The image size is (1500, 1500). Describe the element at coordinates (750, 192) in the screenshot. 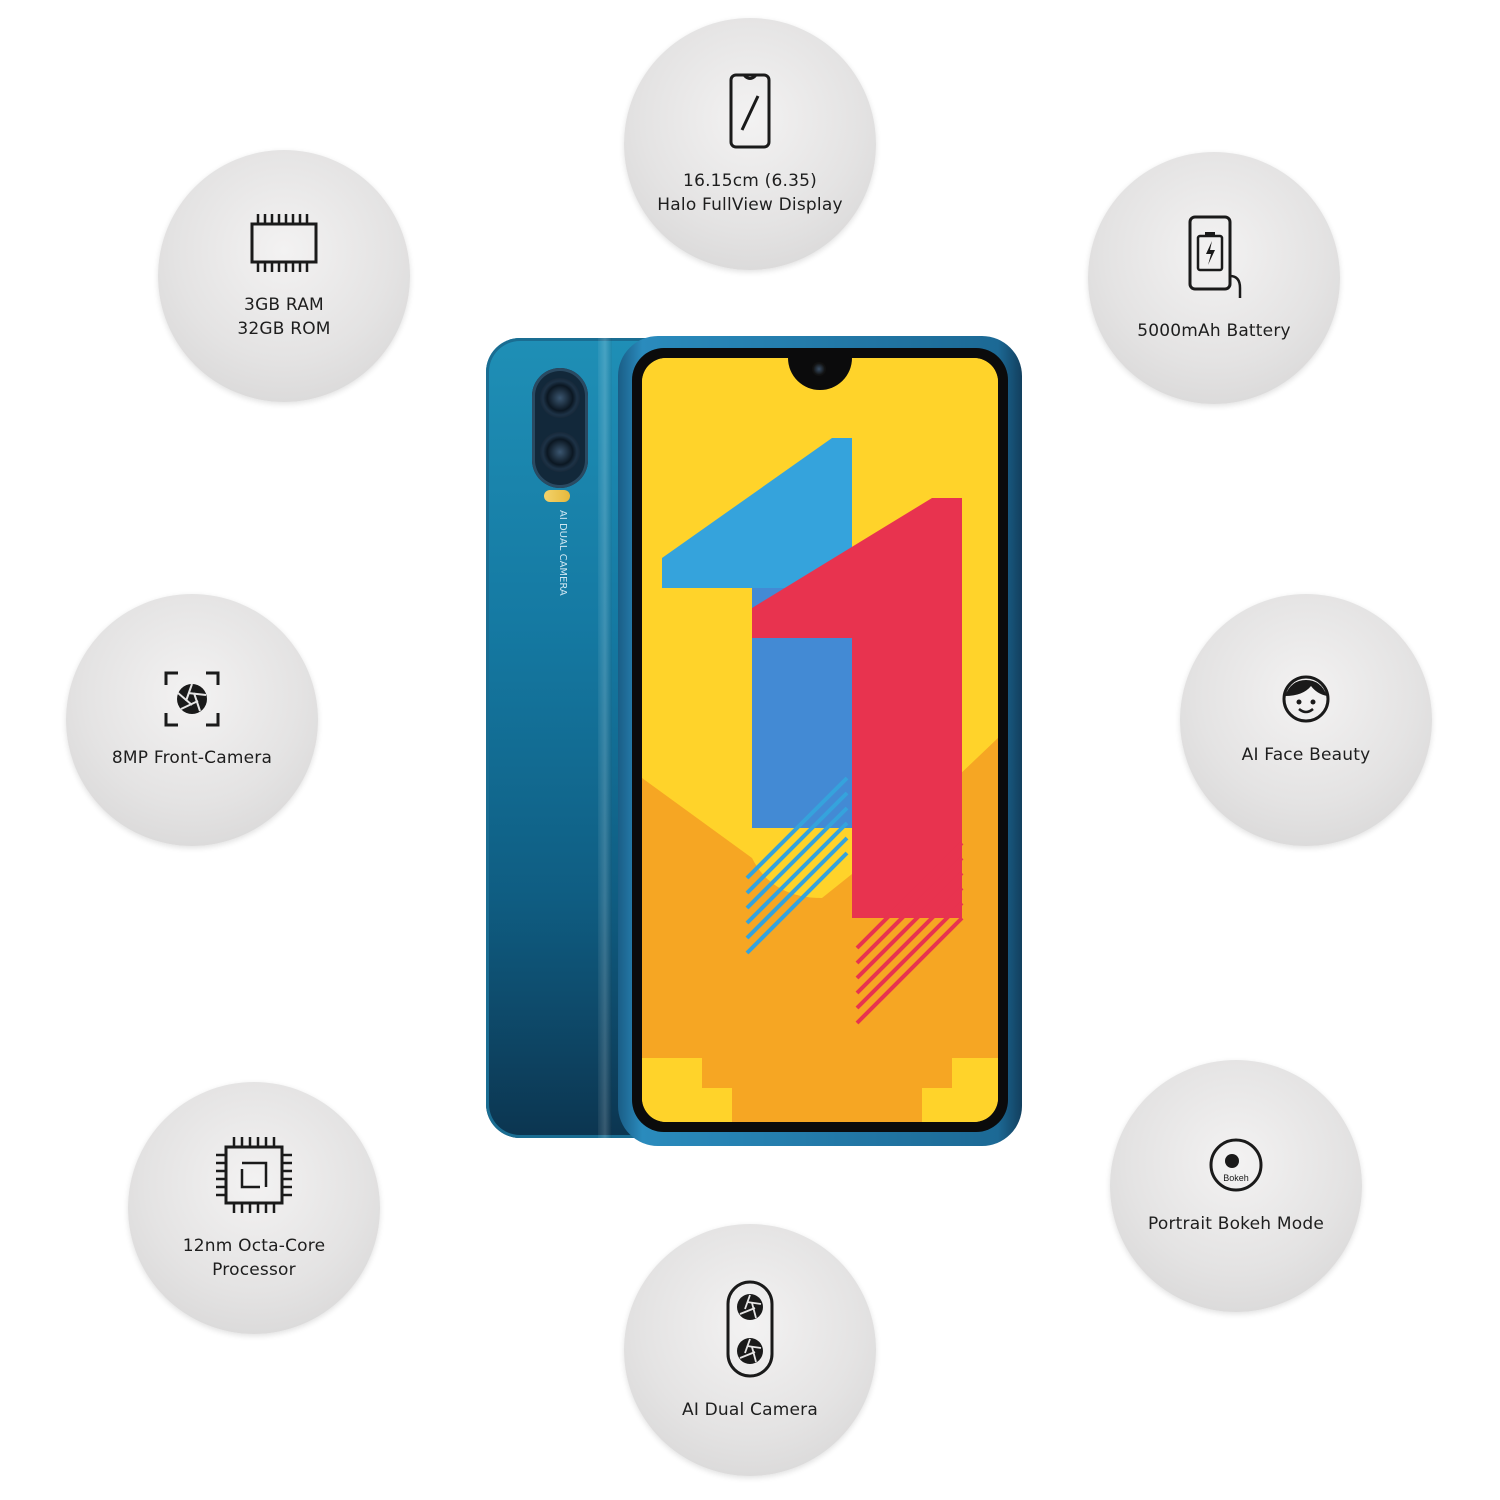

I see `feature-label: 16.15cm (6.35) Halo FullView Display` at that location.